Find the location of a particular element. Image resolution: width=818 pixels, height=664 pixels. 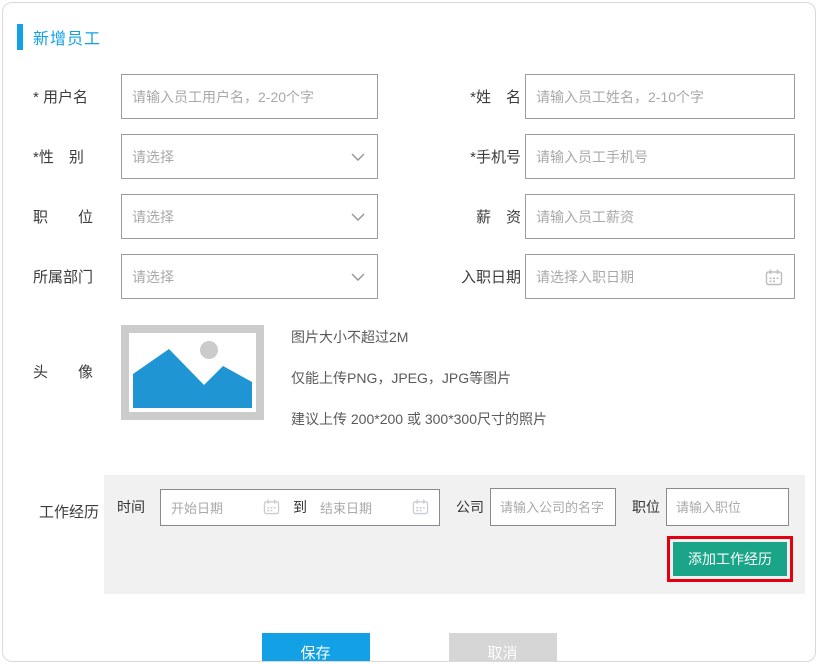

avatar-upload is located at coordinates (192, 372).